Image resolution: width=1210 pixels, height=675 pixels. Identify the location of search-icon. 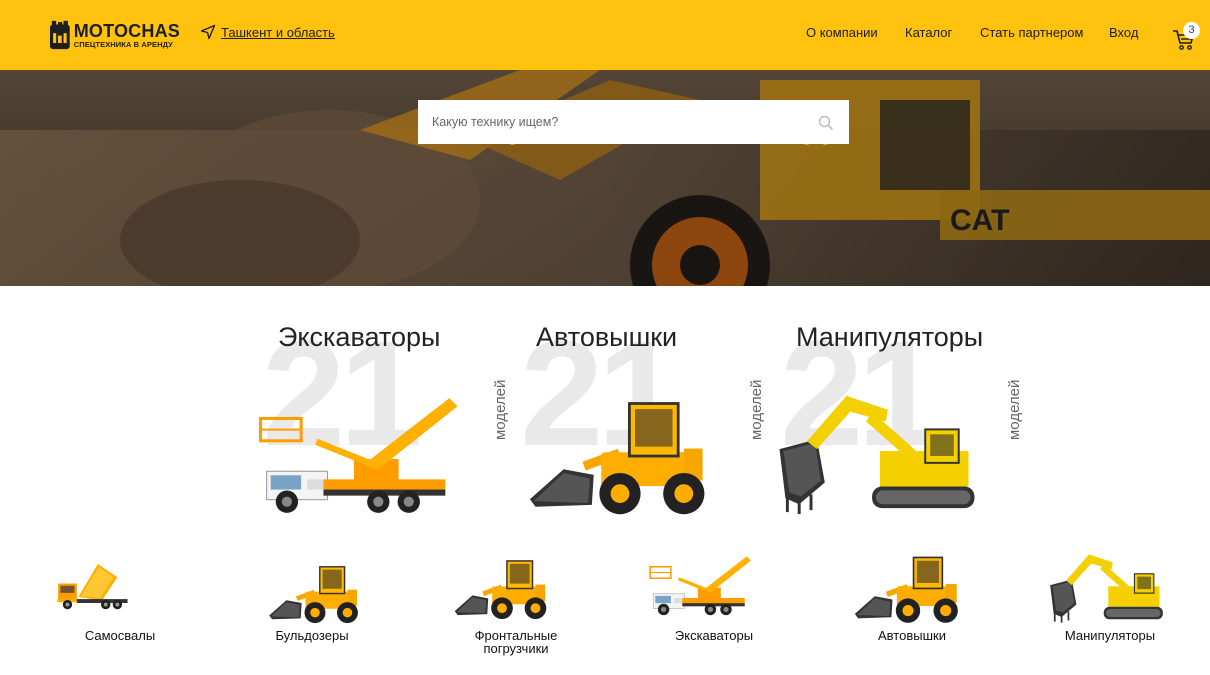
(826, 123).